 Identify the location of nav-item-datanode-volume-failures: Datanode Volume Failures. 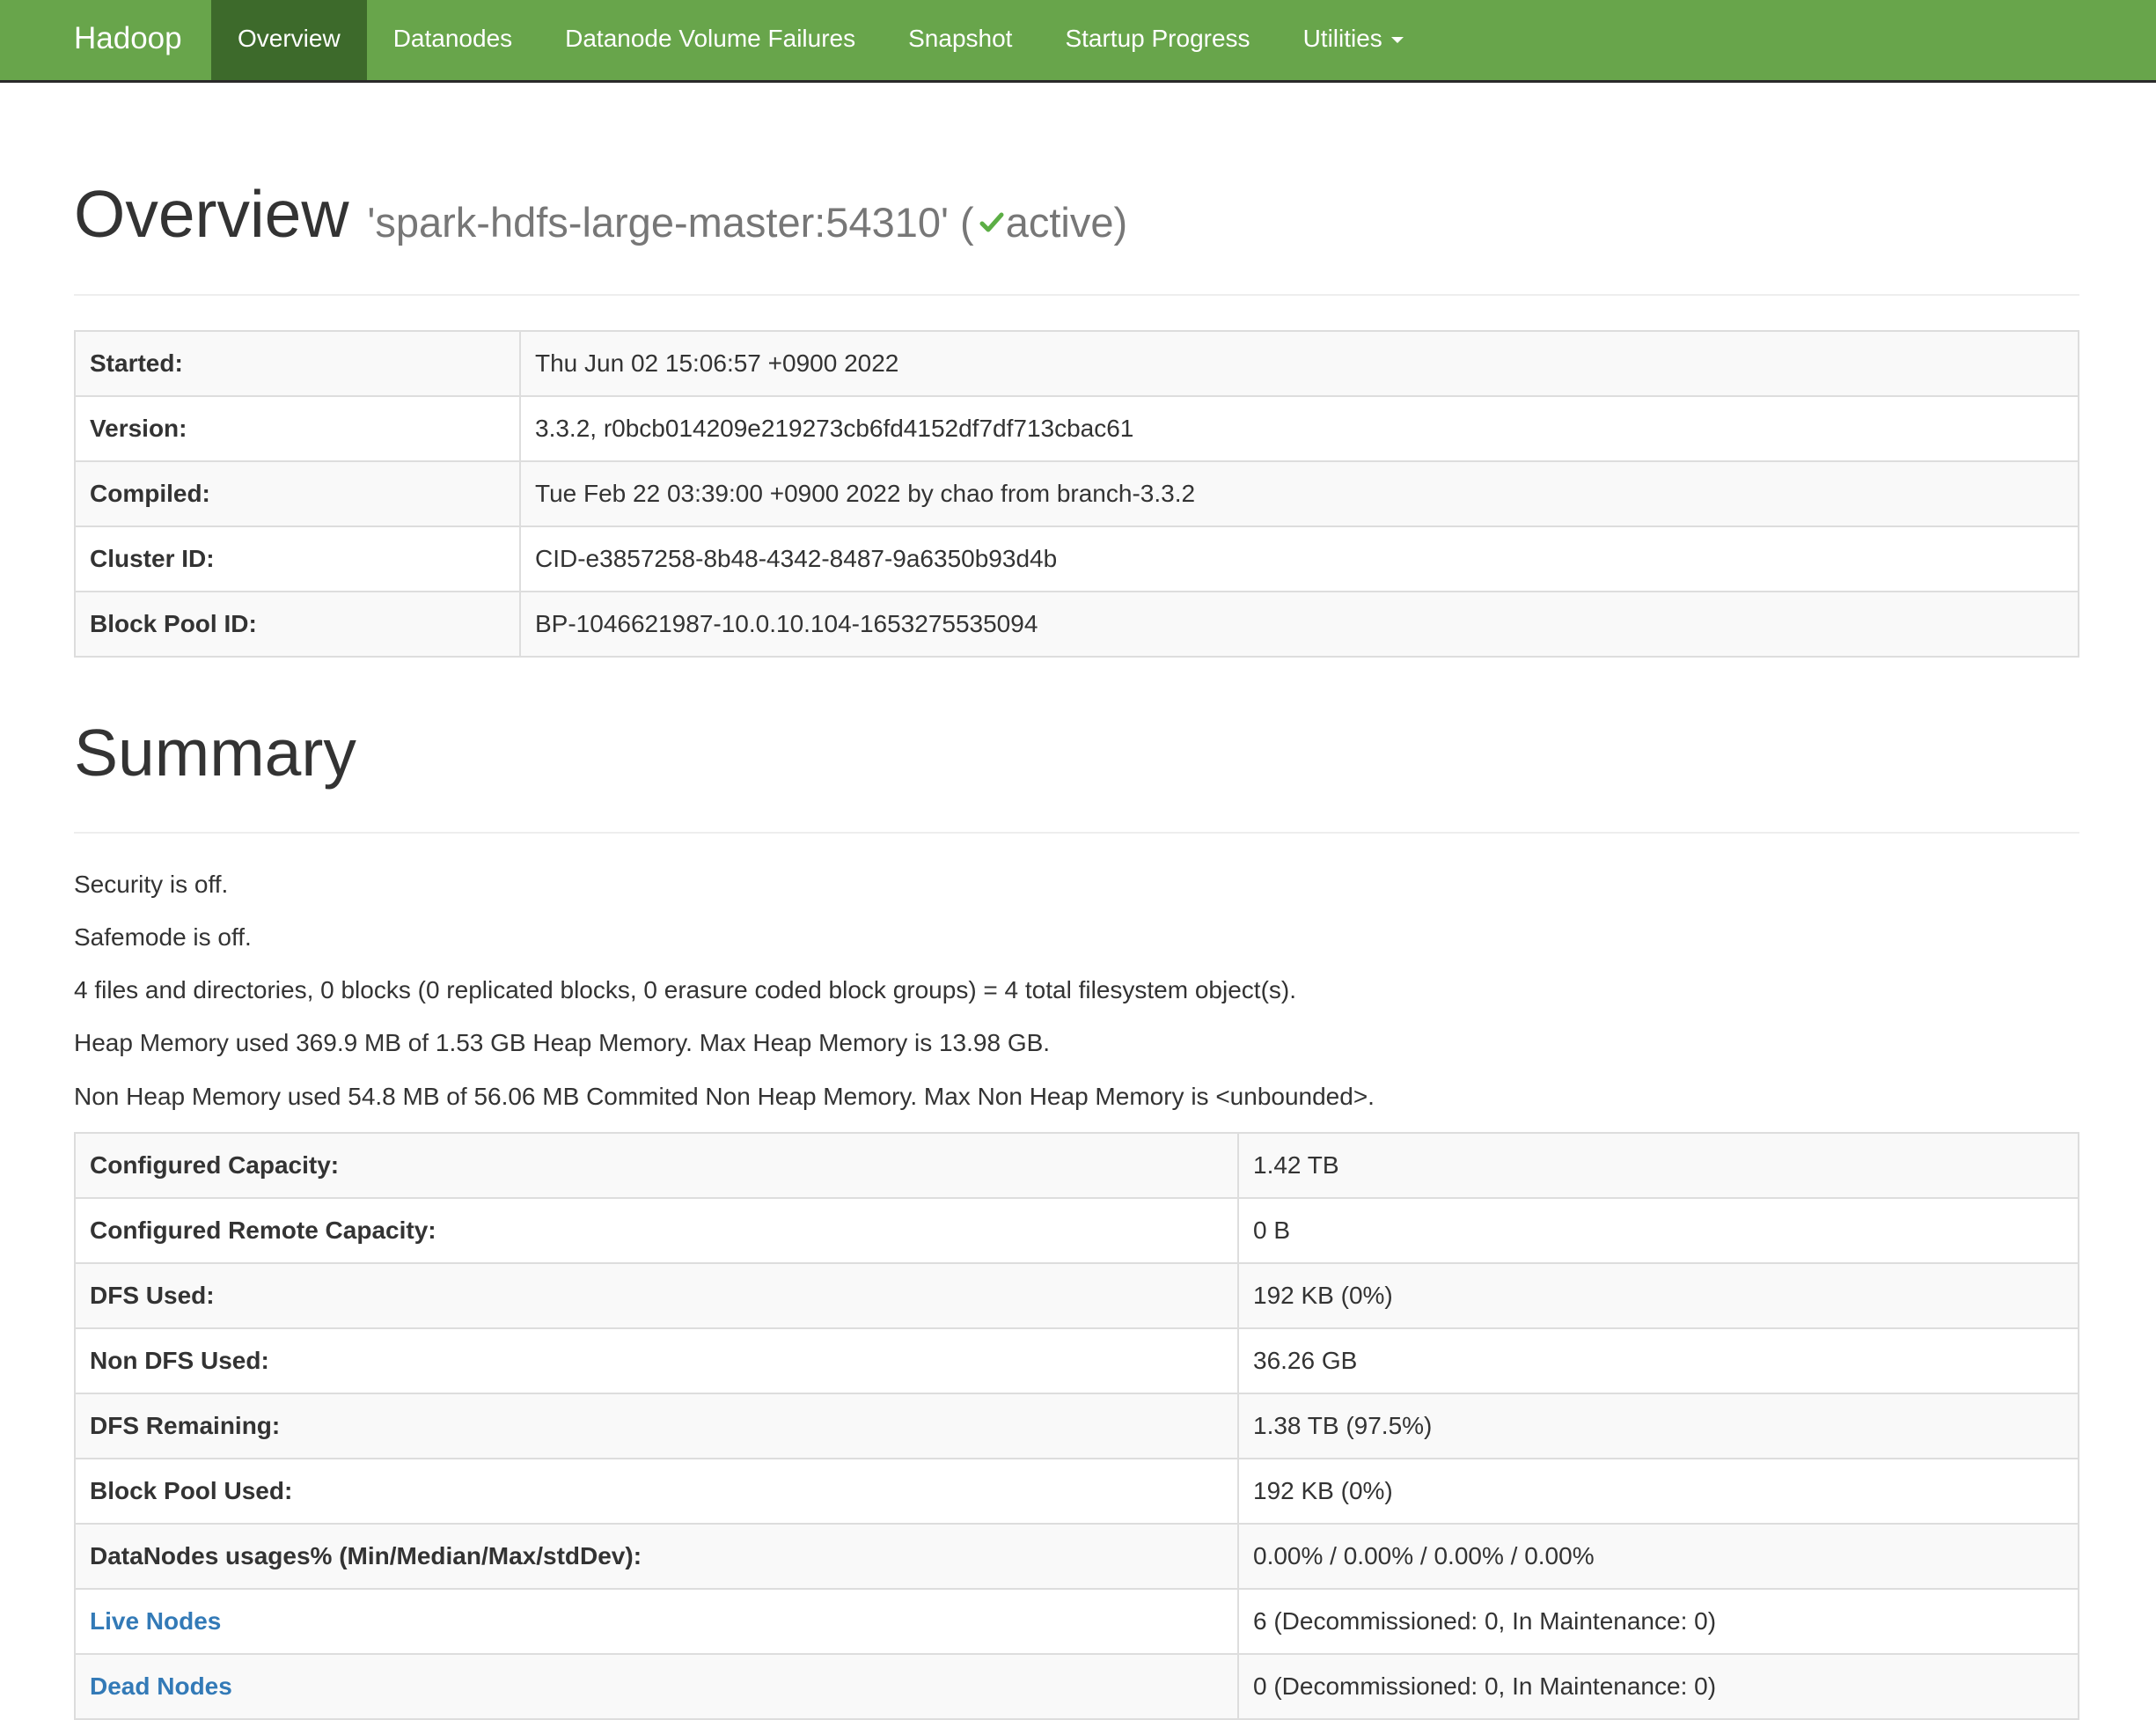
(711, 40).